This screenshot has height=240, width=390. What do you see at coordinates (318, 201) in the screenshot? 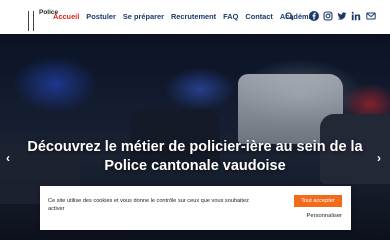
I see `accept-all-button: Tout accepter` at bounding box center [318, 201].